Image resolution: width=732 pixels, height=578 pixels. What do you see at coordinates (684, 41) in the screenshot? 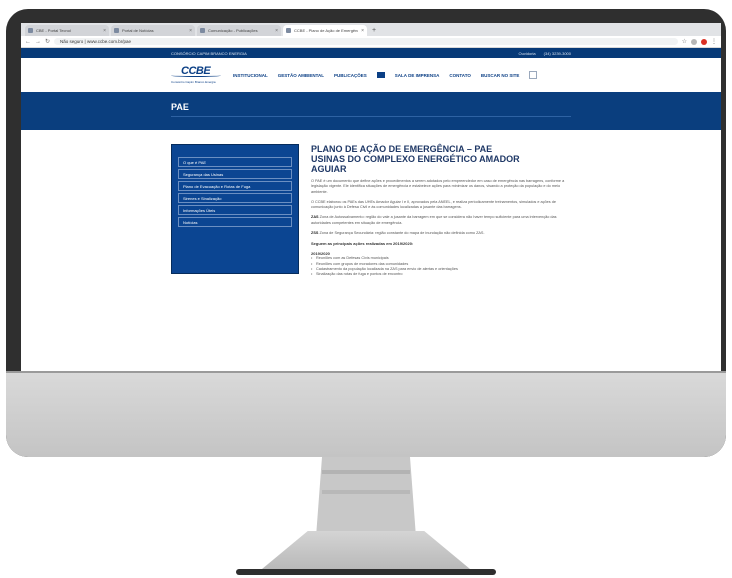
I see `star-icon: ☆` at bounding box center [684, 41].